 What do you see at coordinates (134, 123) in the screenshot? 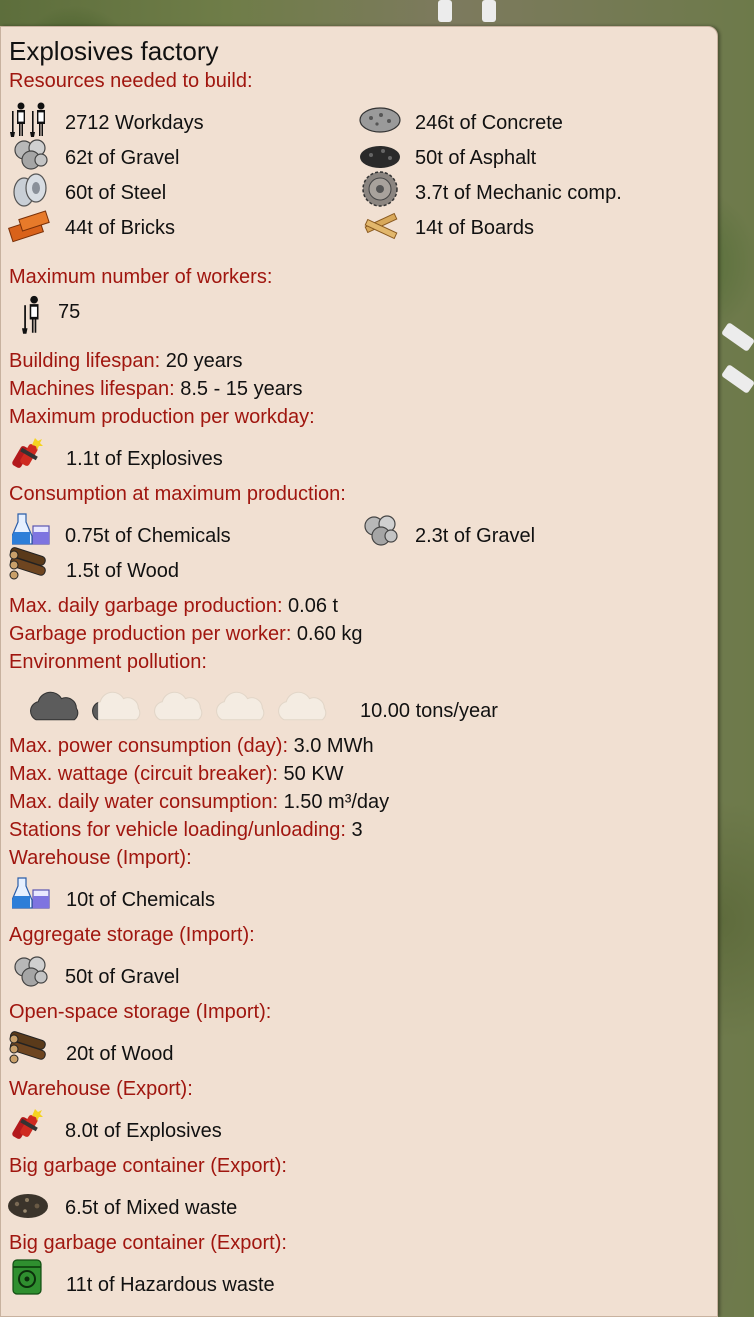
I see `resource-workdays: 2712 Workdays` at bounding box center [134, 123].